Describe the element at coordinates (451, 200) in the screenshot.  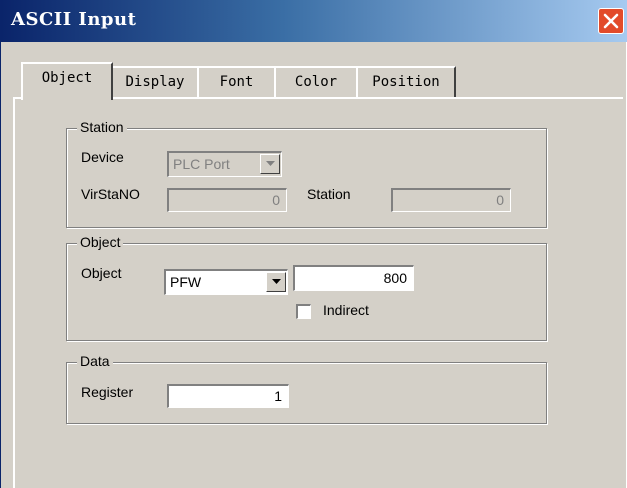
I see `station-field: 0` at that location.